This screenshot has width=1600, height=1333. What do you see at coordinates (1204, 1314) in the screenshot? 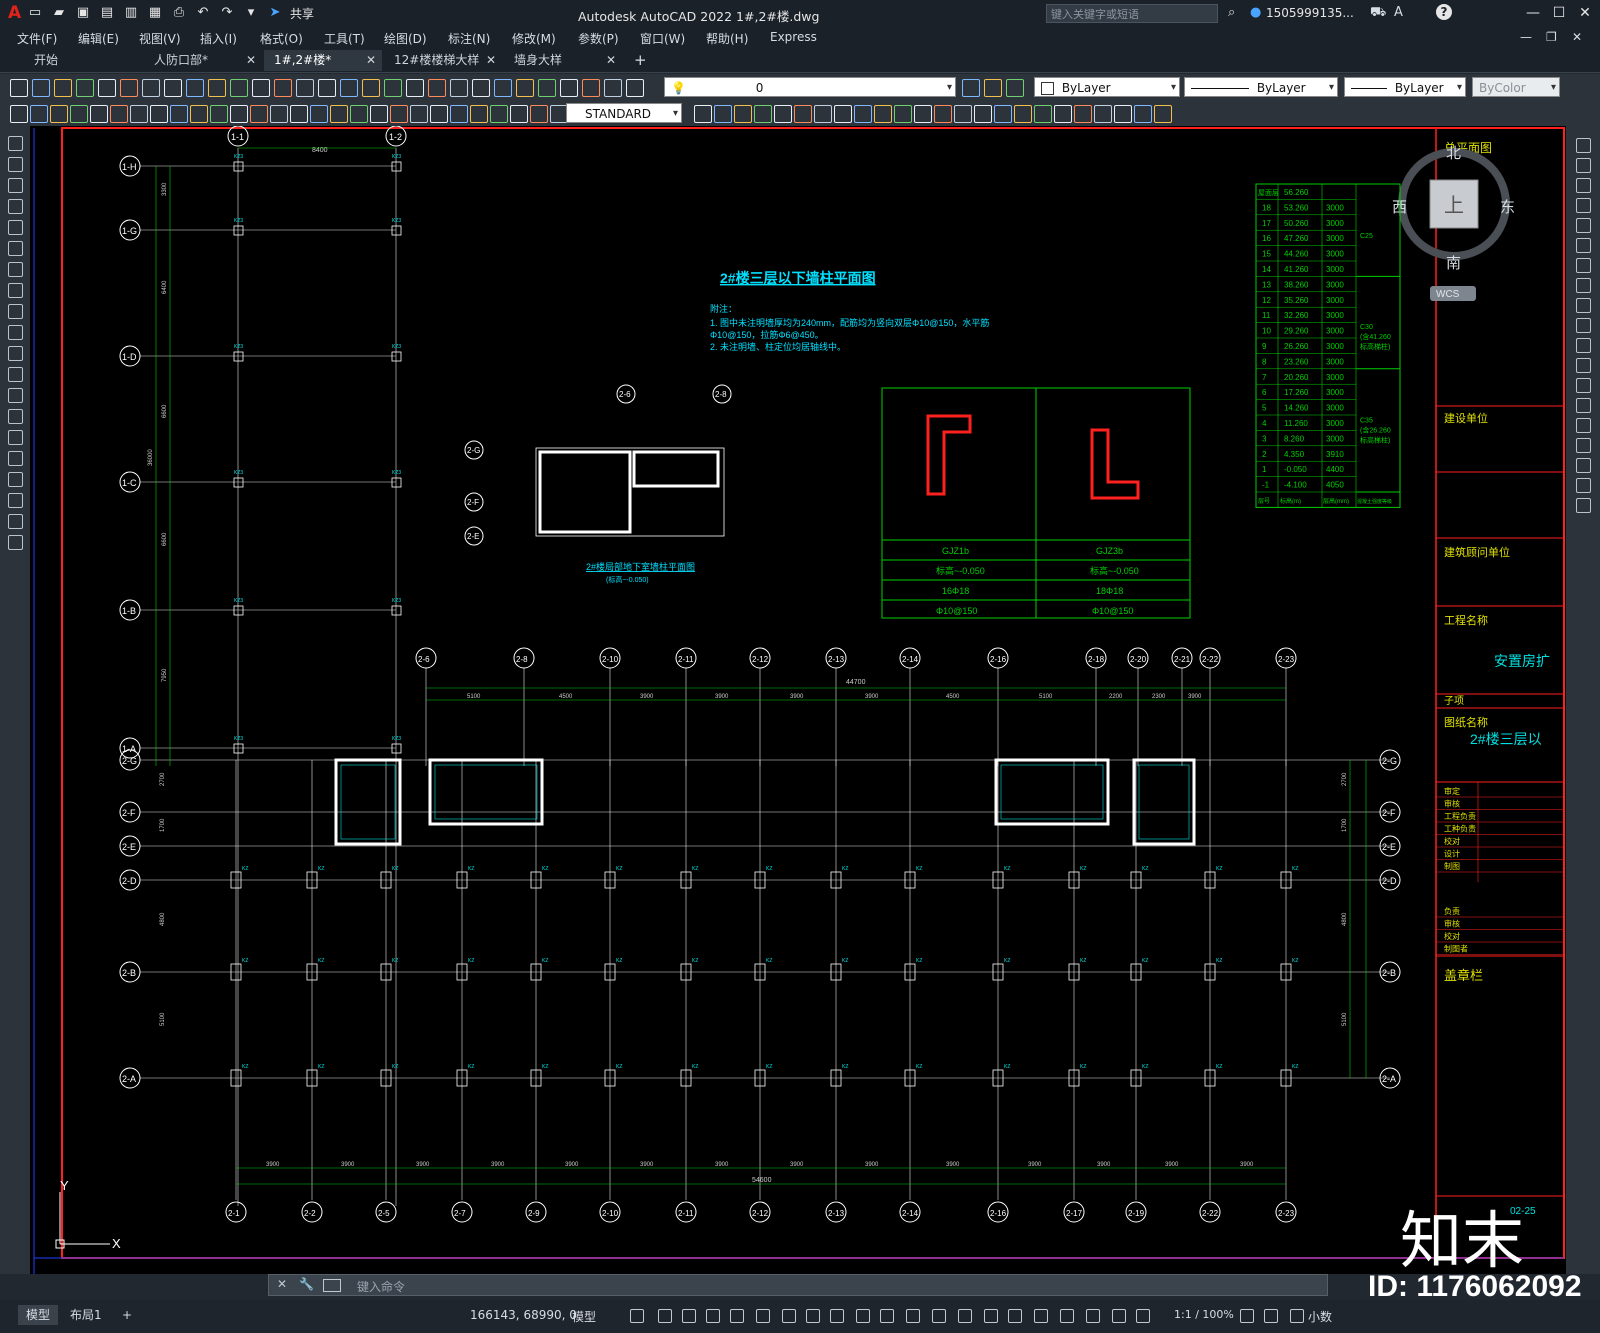
I see `annotation-scale: 1:1 / 100%` at bounding box center [1204, 1314].